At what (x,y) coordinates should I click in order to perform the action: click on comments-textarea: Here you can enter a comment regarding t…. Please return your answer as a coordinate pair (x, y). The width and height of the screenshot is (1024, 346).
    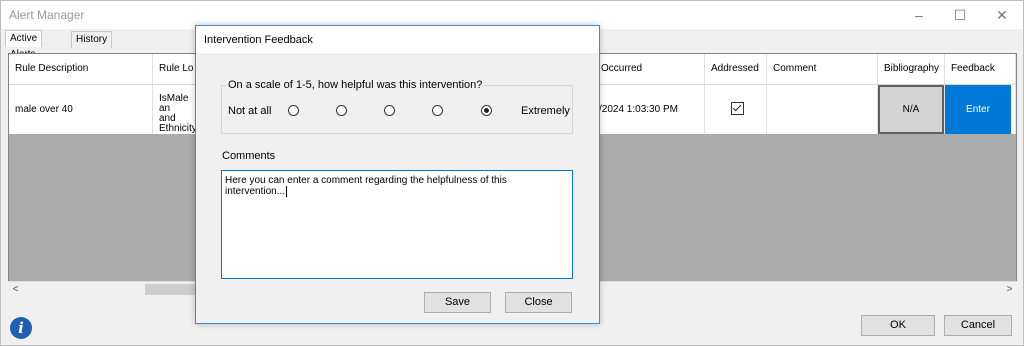
    Looking at the image, I should click on (397, 224).